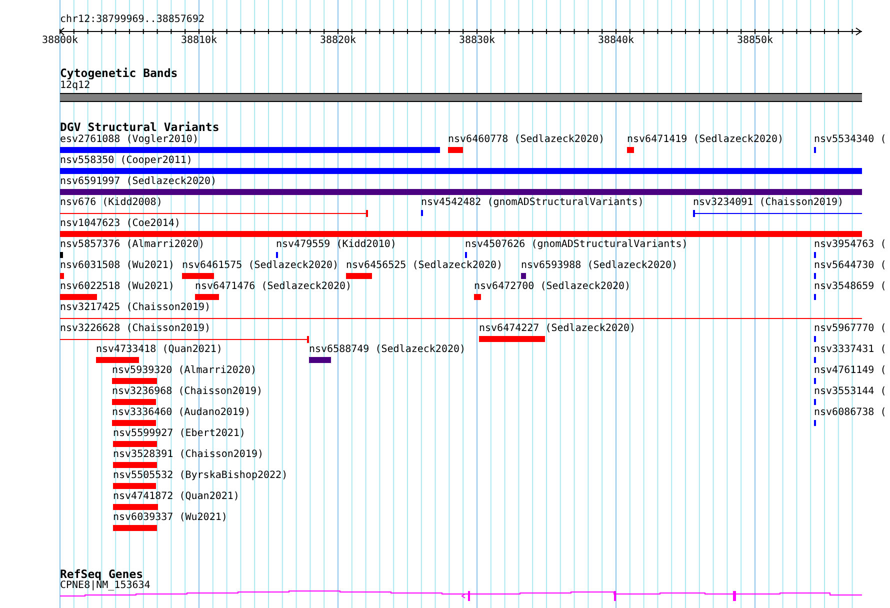  What do you see at coordinates (273, 287) in the screenshot?
I see `variant-label: nsv6471476 (Sedlazeck2020)` at bounding box center [273, 287].